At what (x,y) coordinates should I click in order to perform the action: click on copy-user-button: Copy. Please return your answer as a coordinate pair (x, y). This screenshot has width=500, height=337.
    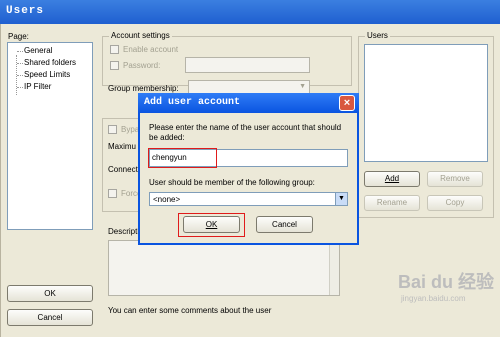
    Looking at the image, I should click on (455, 203).